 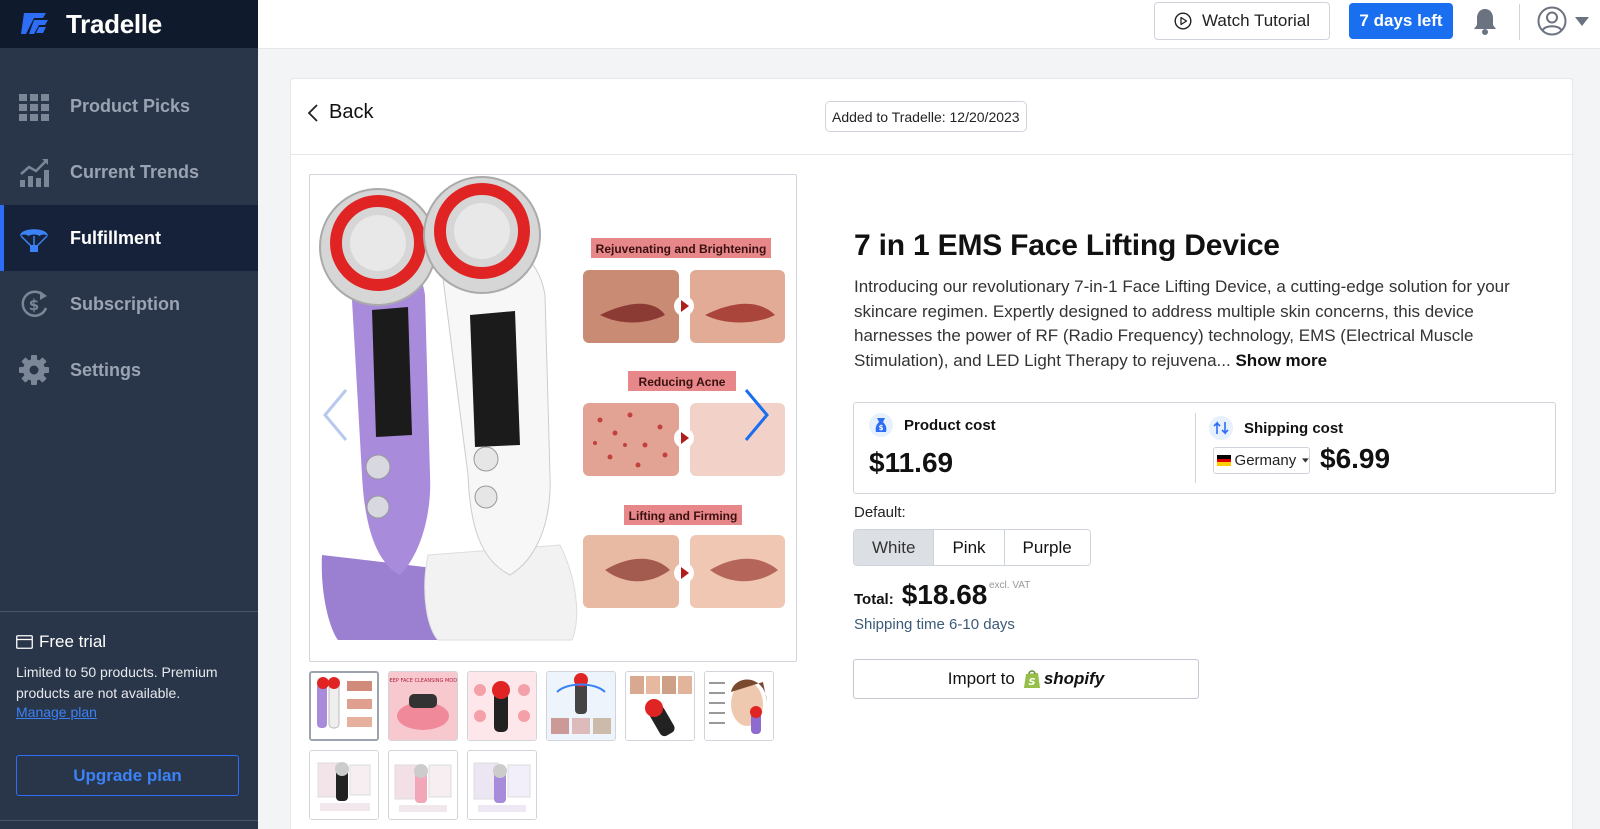 I want to click on total-value: $18.68, so click(x=944, y=594).